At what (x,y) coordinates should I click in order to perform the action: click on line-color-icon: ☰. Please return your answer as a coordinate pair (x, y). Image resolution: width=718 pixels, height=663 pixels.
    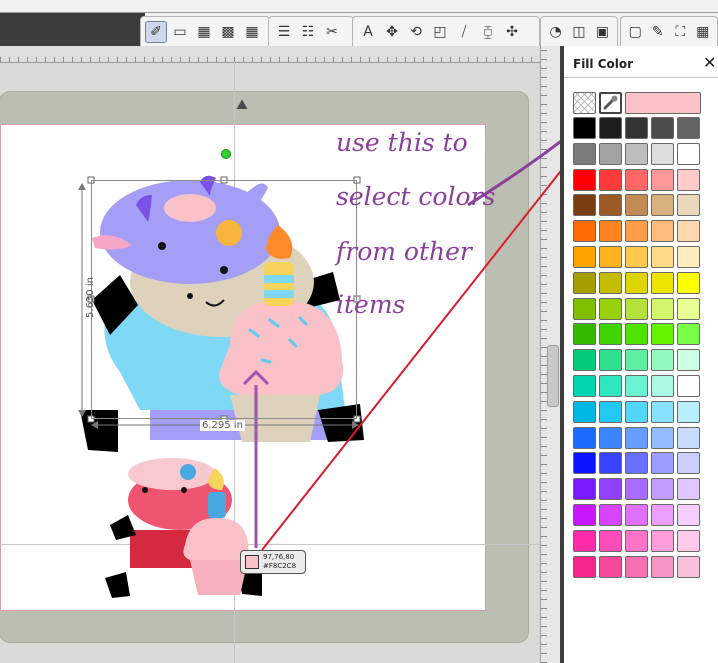
    Looking at the image, I should click on (284, 32).